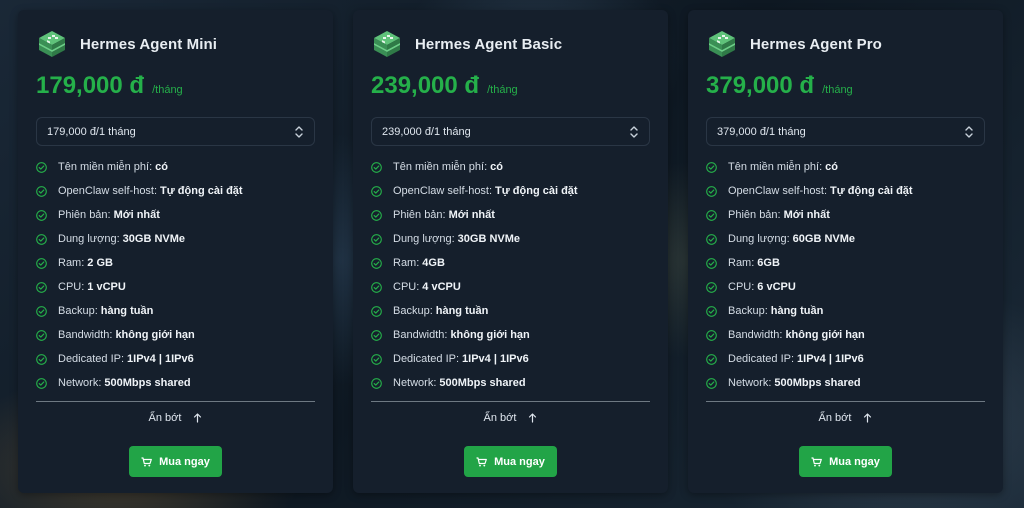  I want to click on feature-item: Dung lượng: 30GB NVMe, so click(510, 239).